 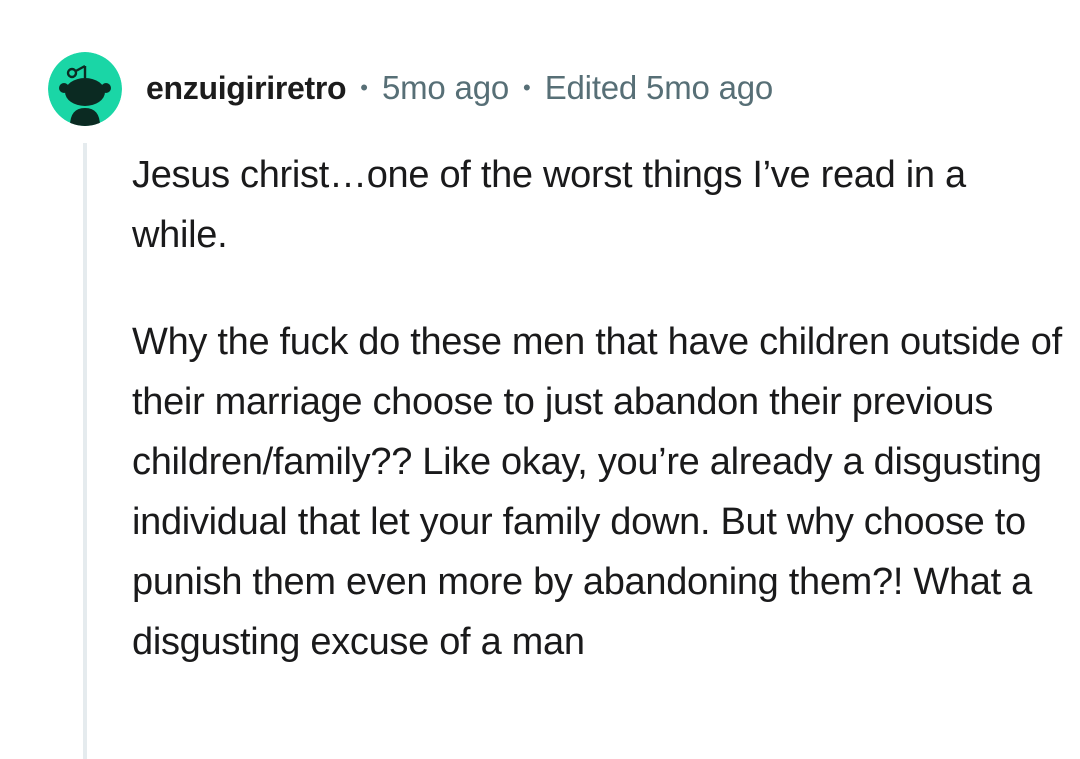 I want to click on user-avatar-icon, so click(x=85, y=89).